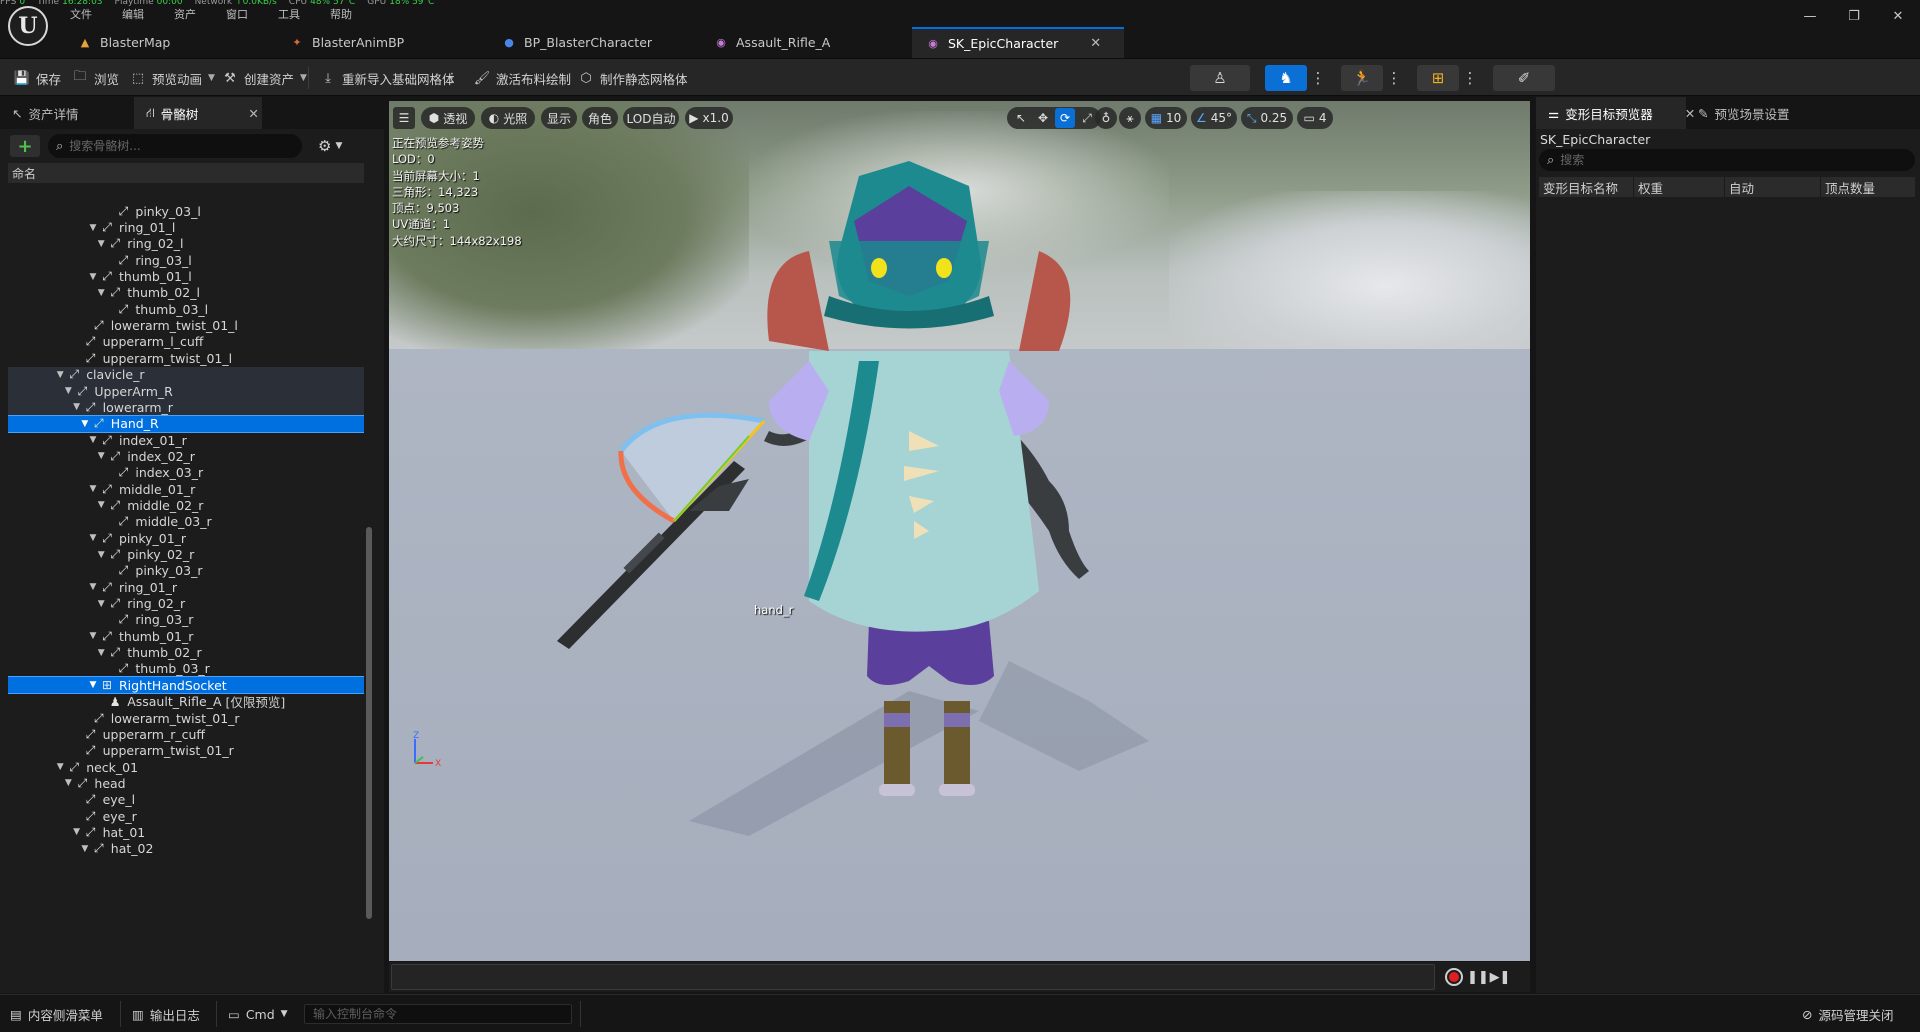 The height and width of the screenshot is (1032, 1920). What do you see at coordinates (186, 800) in the screenshot?
I see `tree-row-bone: ⤢ eye_l` at bounding box center [186, 800].